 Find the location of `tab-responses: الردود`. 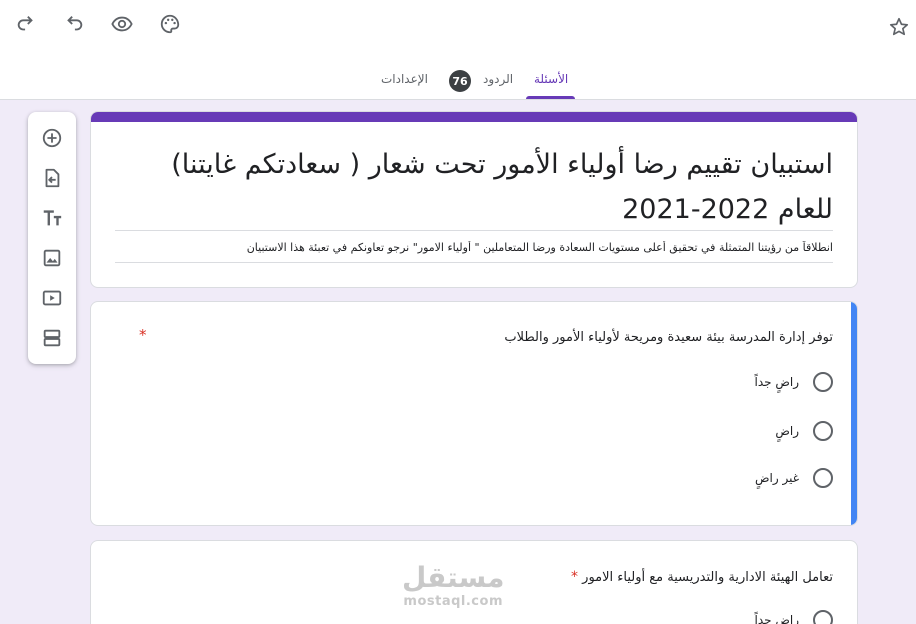

tab-responses: الردود is located at coordinates (498, 79).